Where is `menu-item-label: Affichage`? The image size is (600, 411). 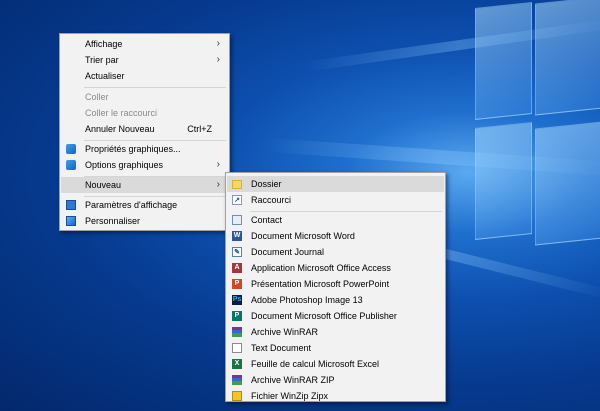
menu-item-label: Affichage is located at coordinates (104, 44).